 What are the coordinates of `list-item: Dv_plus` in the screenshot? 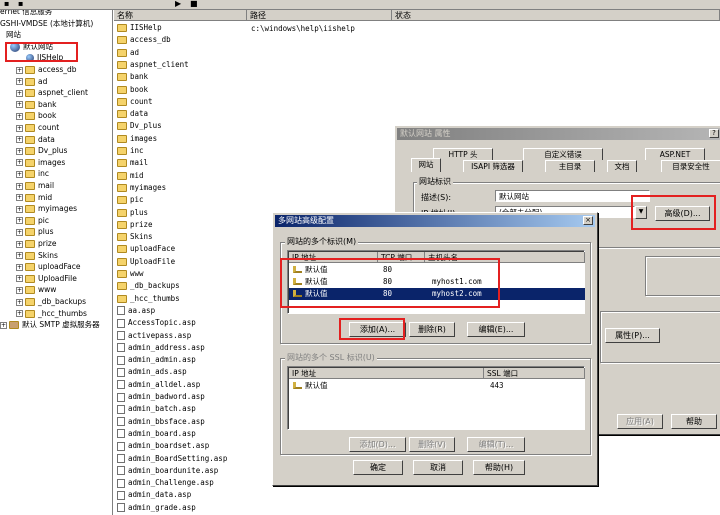 It's located at (139, 126).